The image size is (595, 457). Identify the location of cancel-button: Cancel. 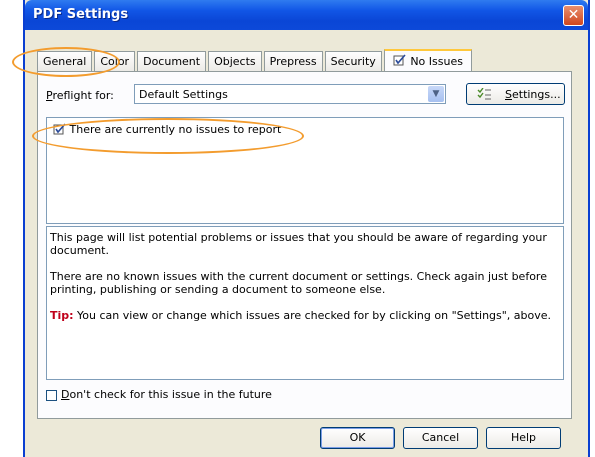
(440, 438).